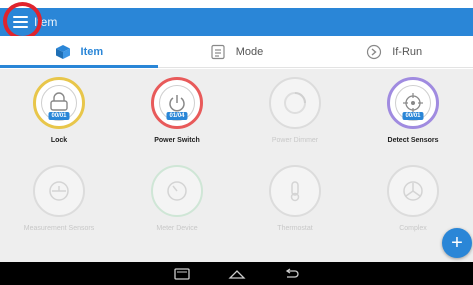  What do you see at coordinates (177, 228) in the screenshot?
I see `tile-label: Meter Device` at bounding box center [177, 228].